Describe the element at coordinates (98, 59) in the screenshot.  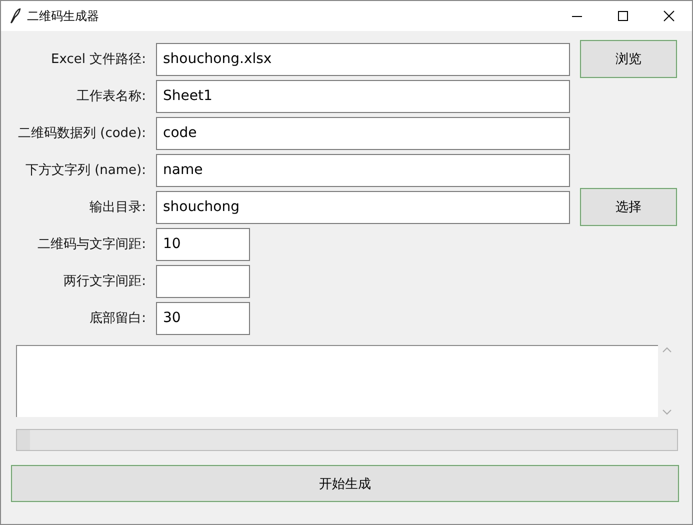
I see `field-label: Excel 文件路径:` at that location.